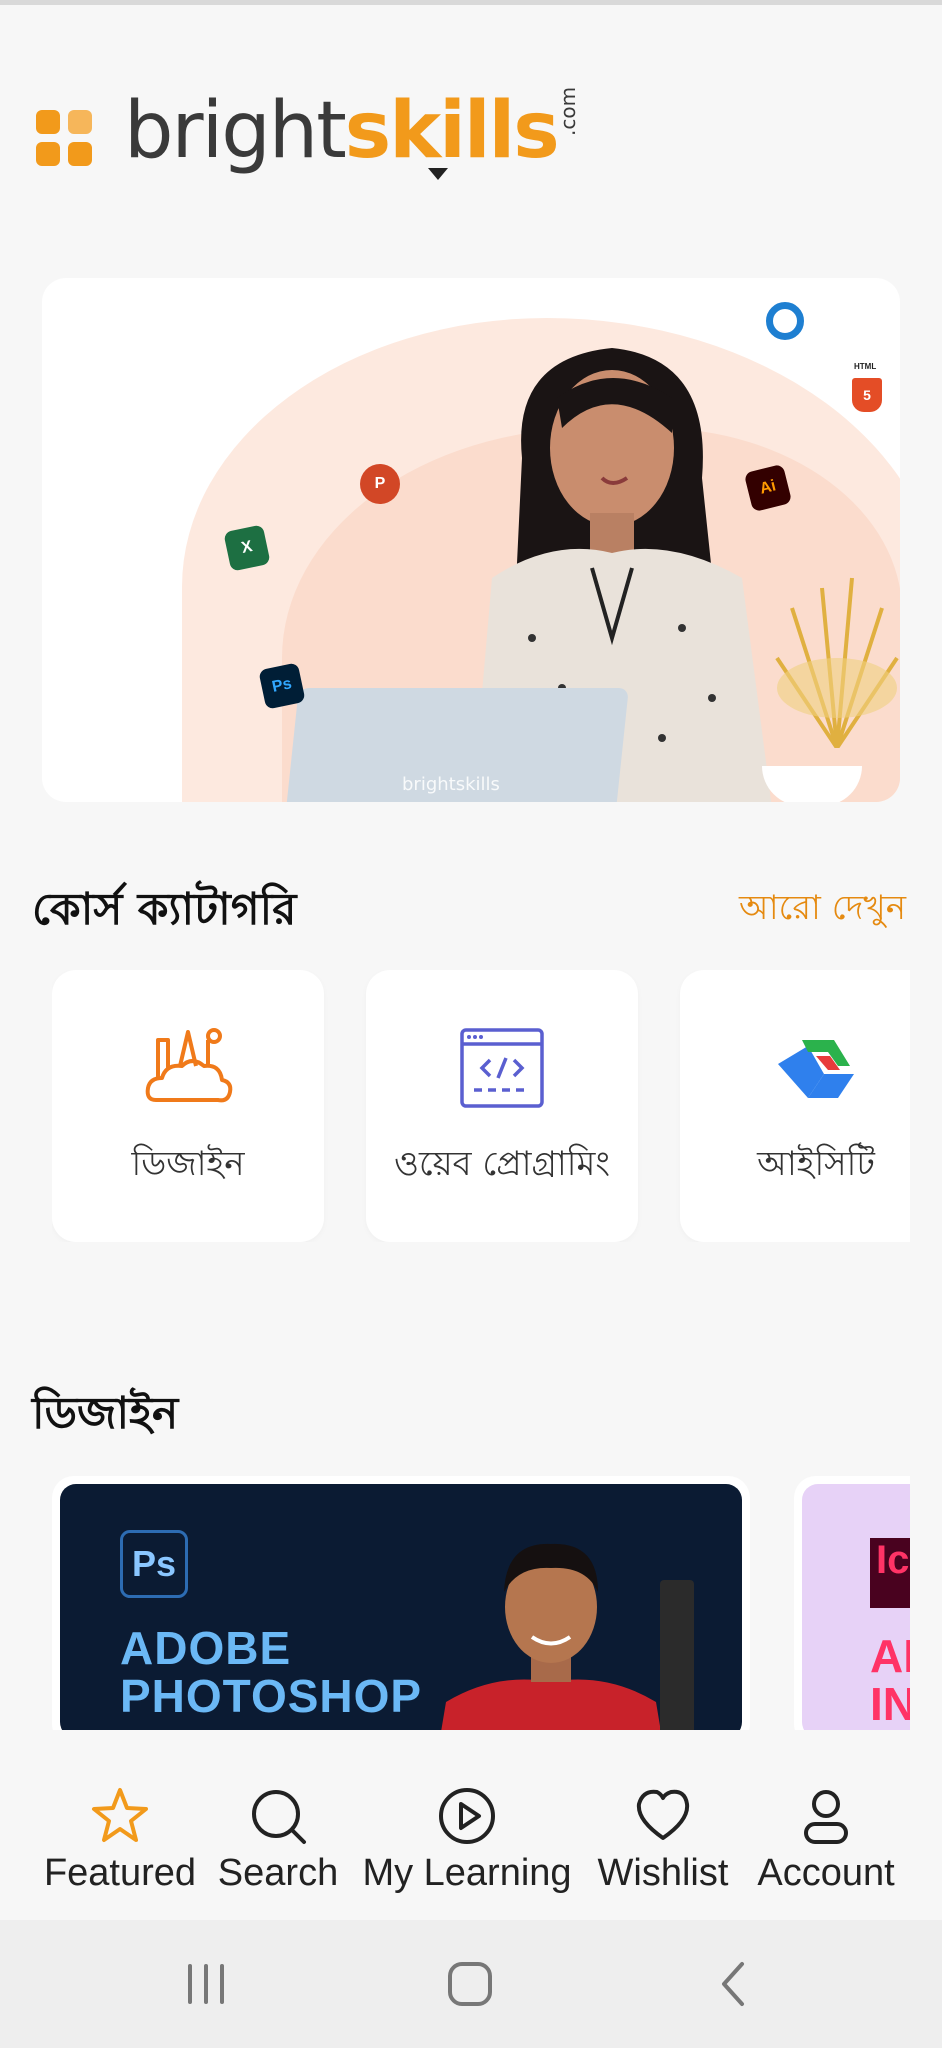  What do you see at coordinates (826, 1817) in the screenshot?
I see `user-icon` at bounding box center [826, 1817].